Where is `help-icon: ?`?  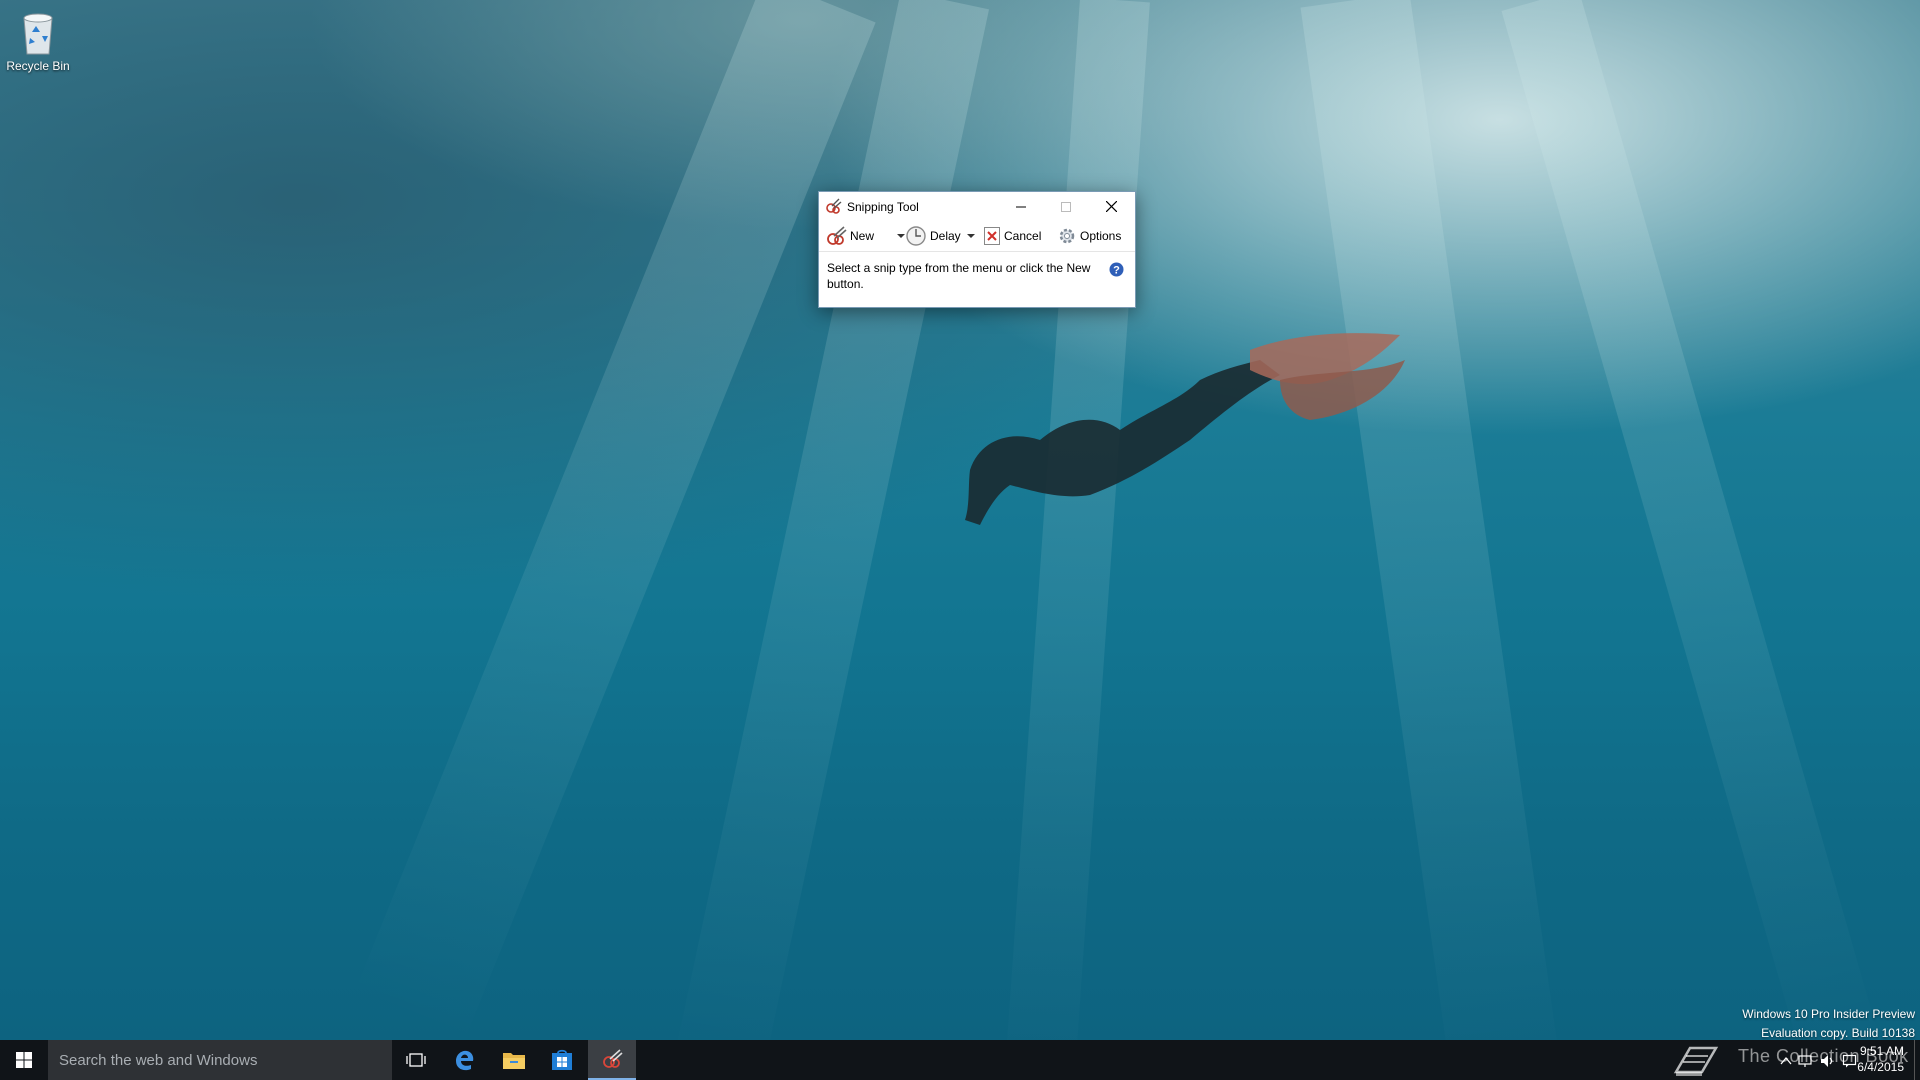
help-icon: ? is located at coordinates (1116, 269).